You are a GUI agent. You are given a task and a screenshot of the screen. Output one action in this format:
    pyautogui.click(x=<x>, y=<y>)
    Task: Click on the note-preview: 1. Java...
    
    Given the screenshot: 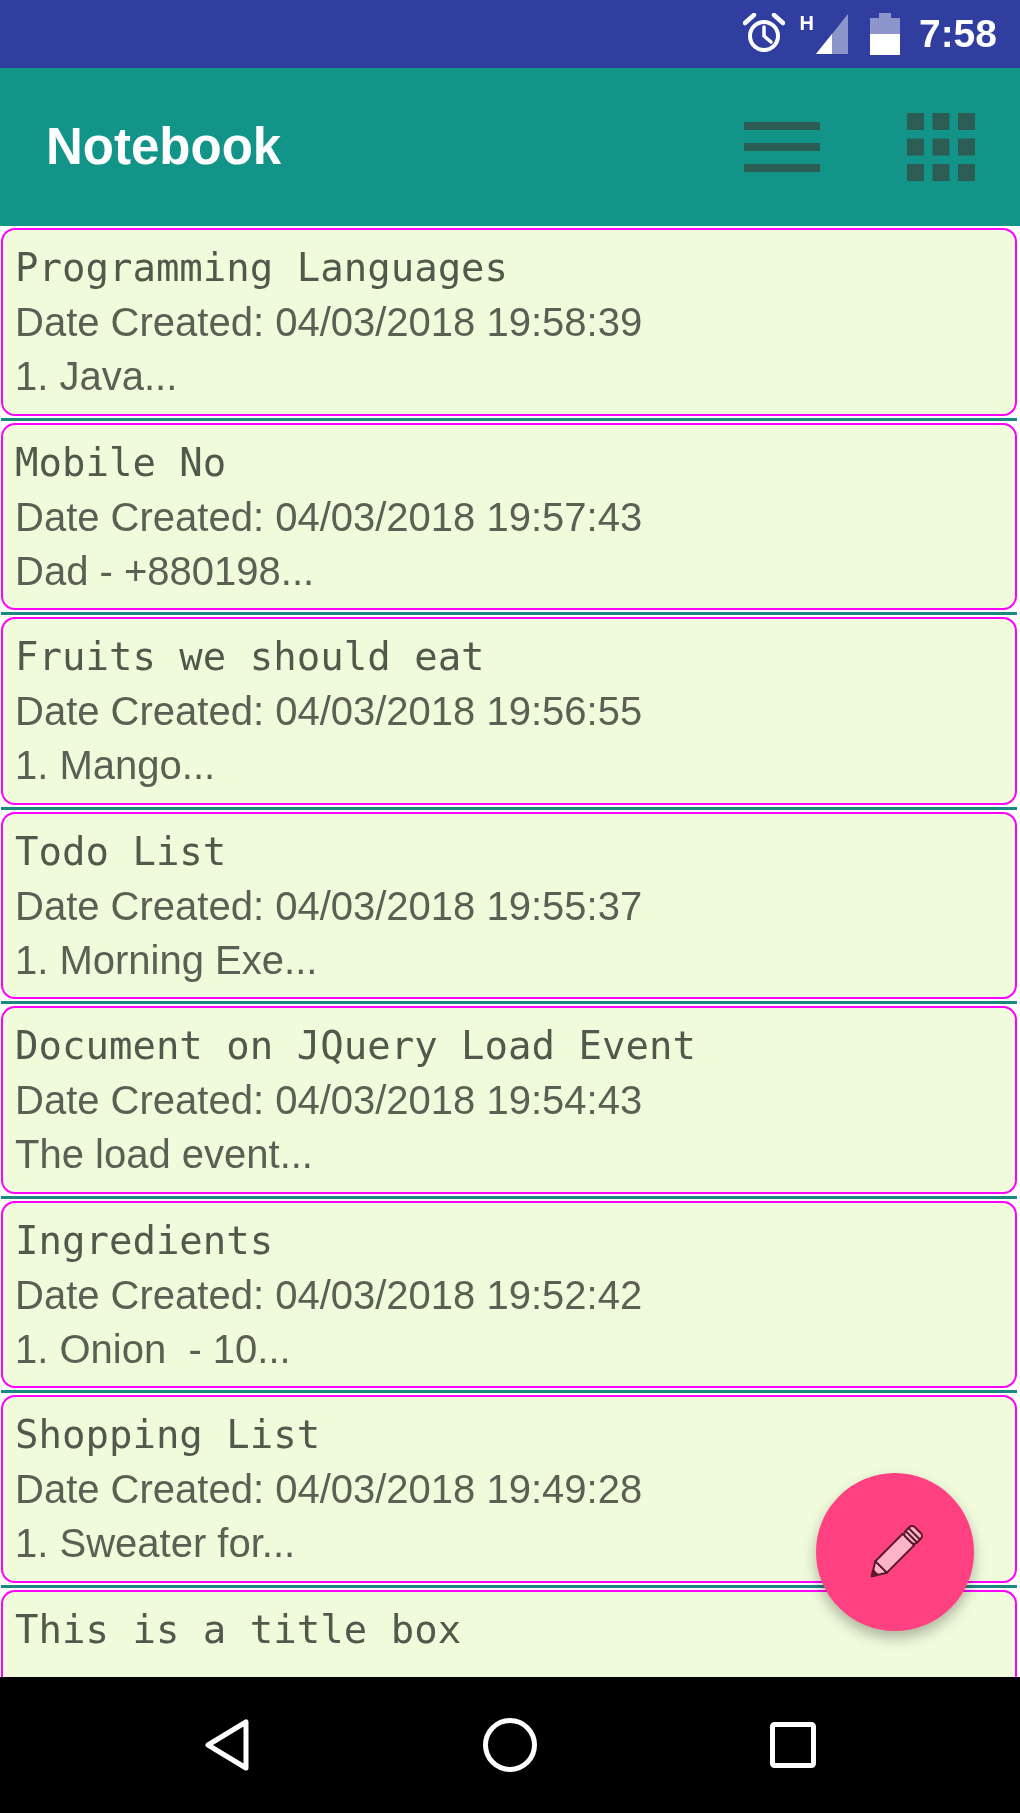 What is the action you would take?
    pyautogui.click(x=96, y=376)
    